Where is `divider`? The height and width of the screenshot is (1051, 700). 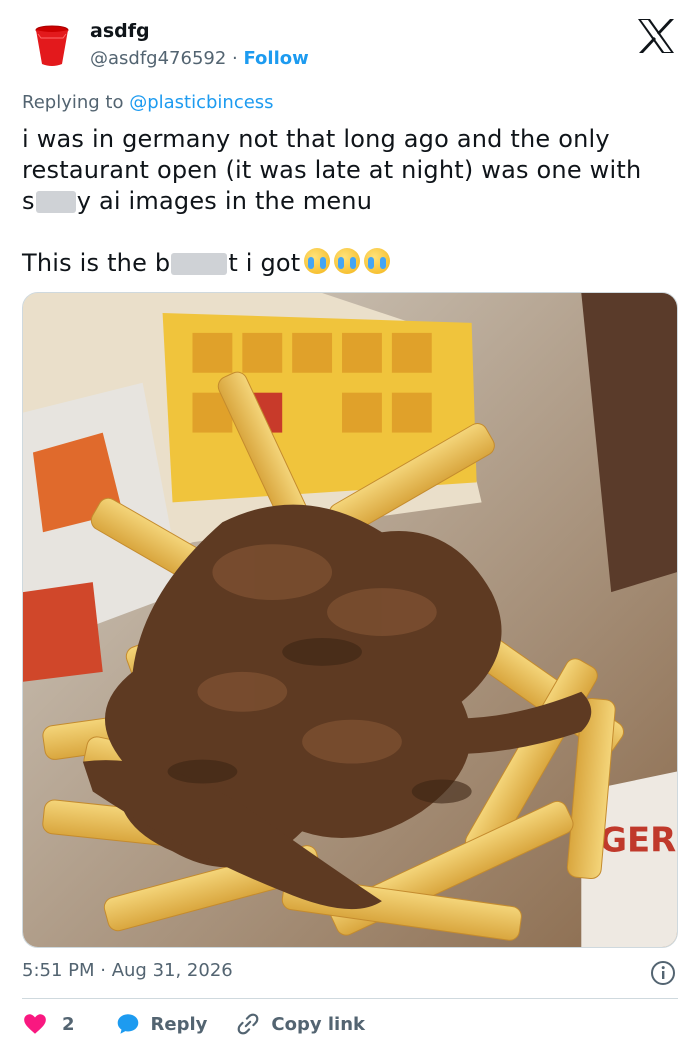 divider is located at coordinates (350, 998).